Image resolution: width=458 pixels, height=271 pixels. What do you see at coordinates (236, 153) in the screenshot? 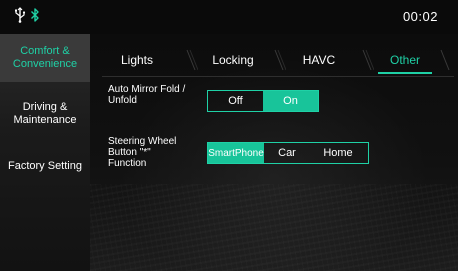
I see `steering-option-smartphone: SmartPhone` at bounding box center [236, 153].